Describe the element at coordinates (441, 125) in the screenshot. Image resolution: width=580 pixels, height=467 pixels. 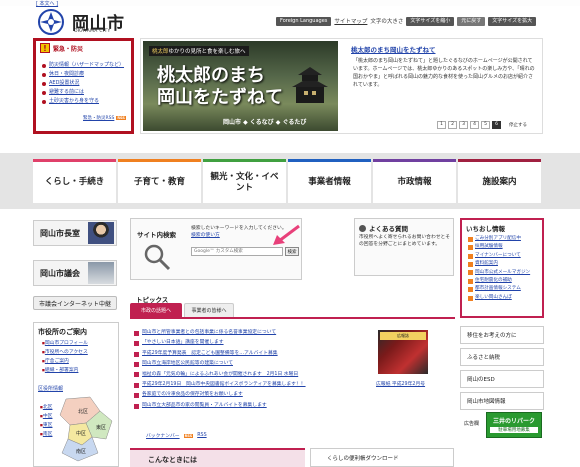
I see `page-button: 1` at that location.